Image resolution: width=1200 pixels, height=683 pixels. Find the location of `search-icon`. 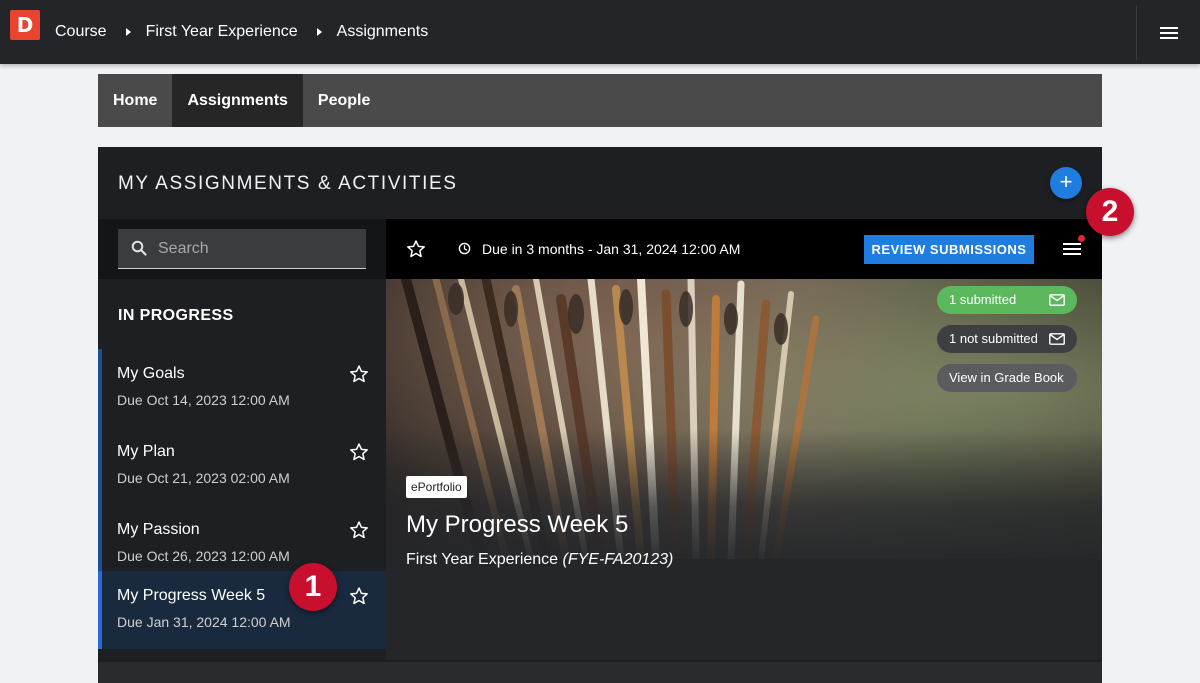

search-icon is located at coordinates (139, 248).